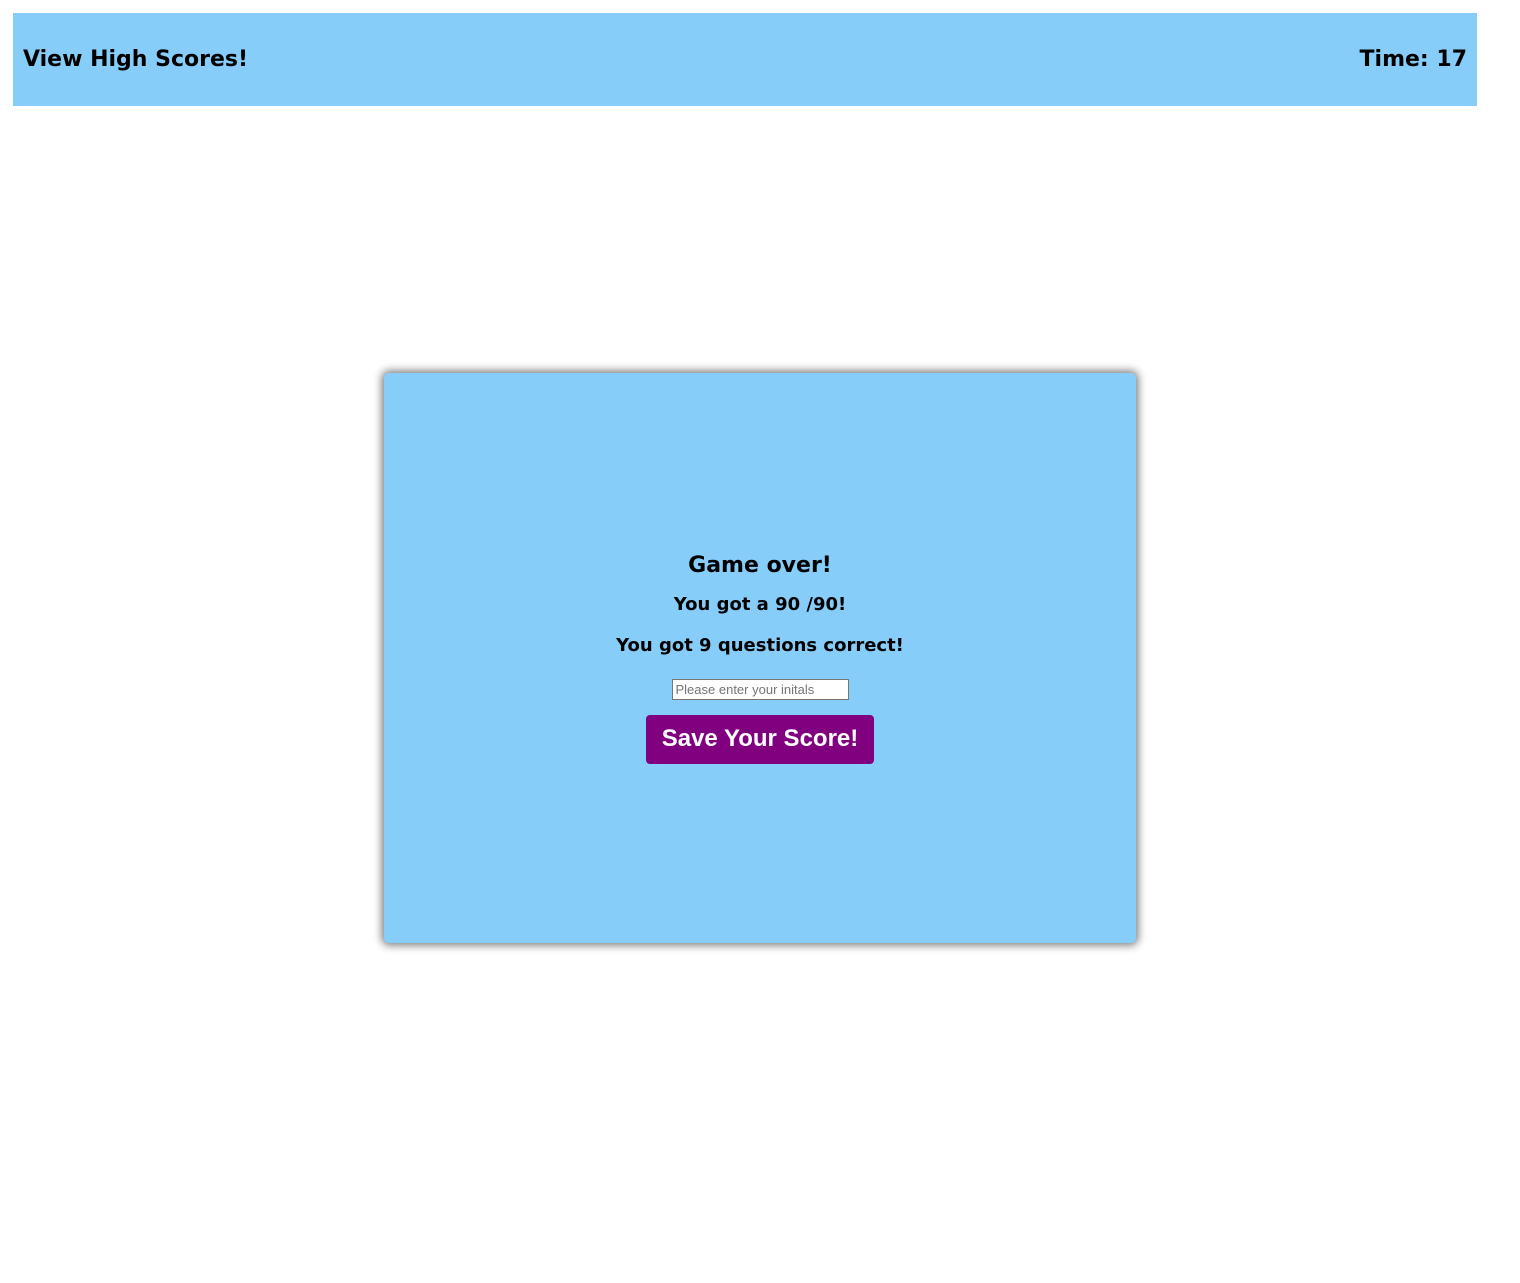 Image resolution: width=1520 pixels, height=1283 pixels. Describe the element at coordinates (760, 739) in the screenshot. I see `save-score-button: Save Your Score!` at that location.